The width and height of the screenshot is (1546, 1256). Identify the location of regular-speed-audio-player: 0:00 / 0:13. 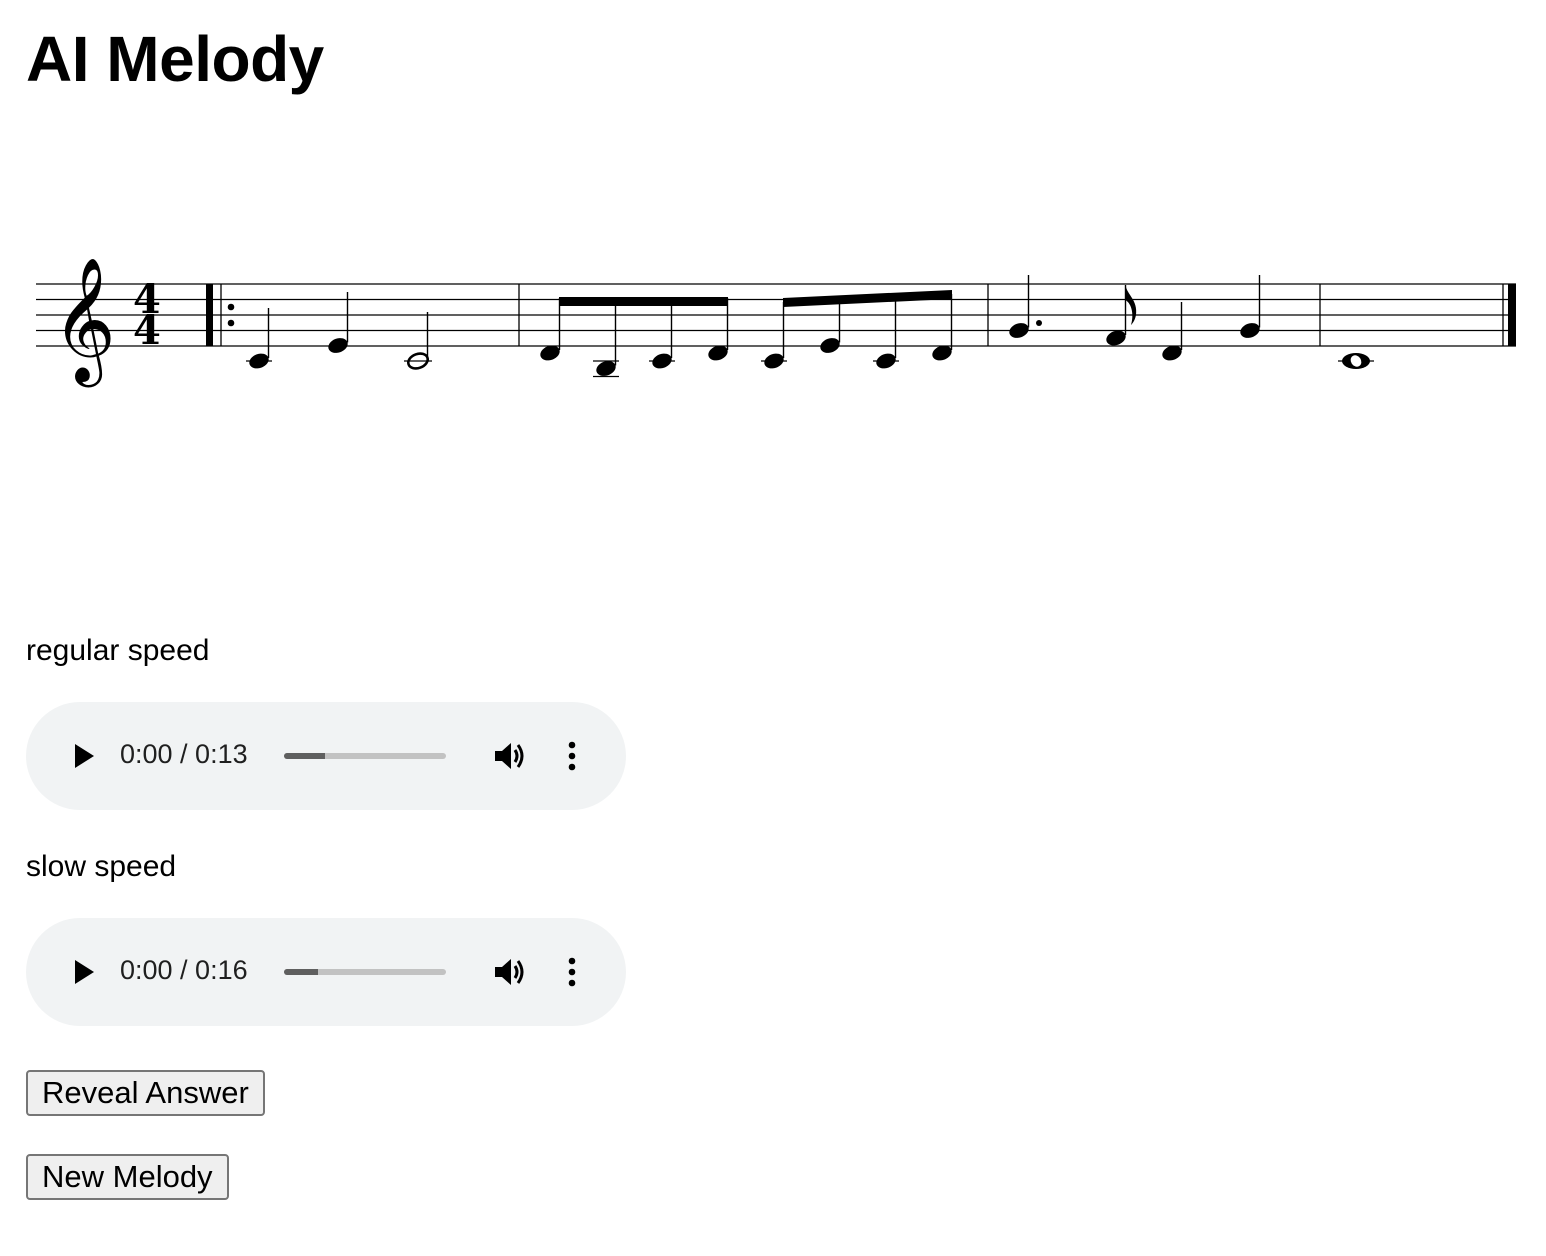
(326, 756).